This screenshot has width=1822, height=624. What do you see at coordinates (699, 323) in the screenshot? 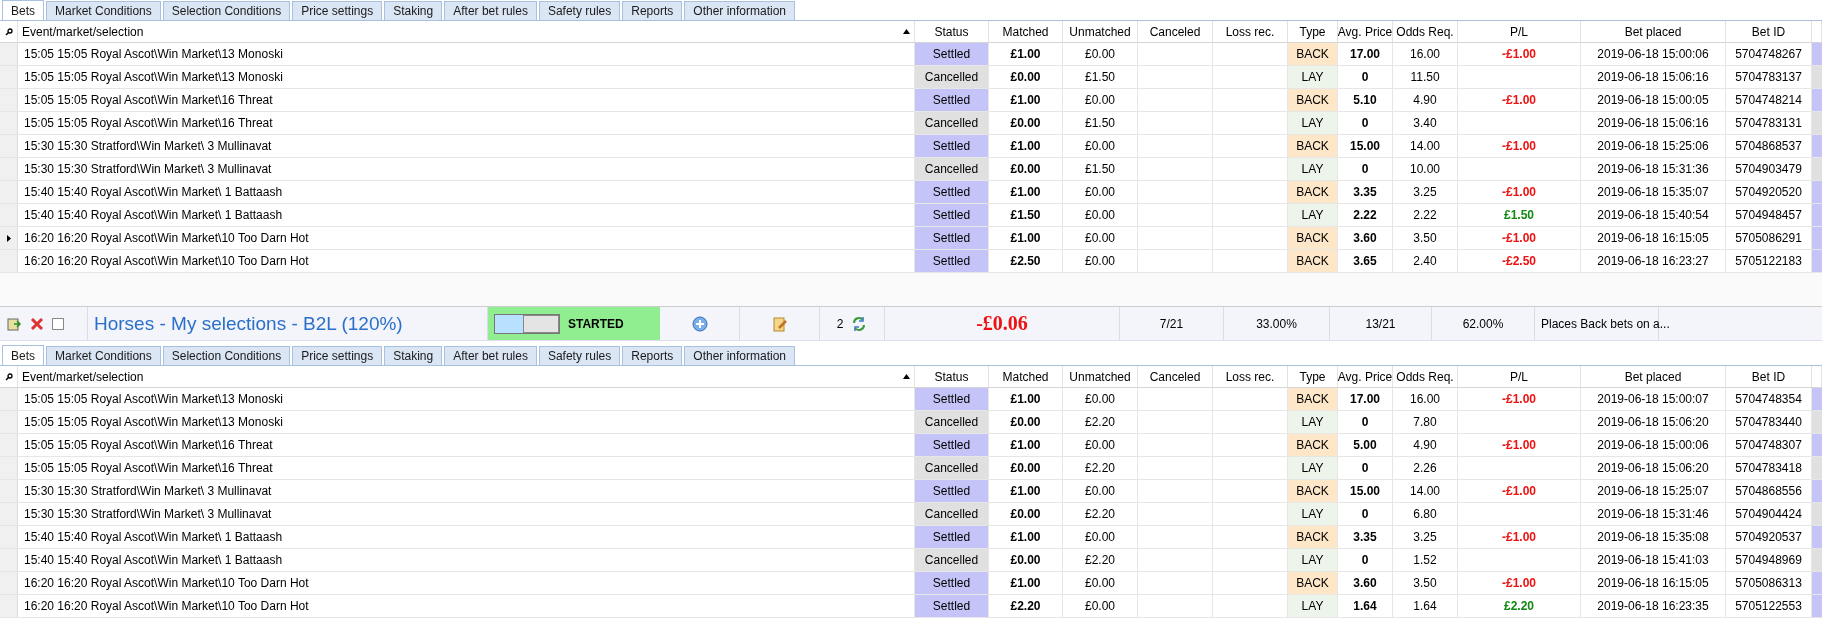
I see `add-icon` at bounding box center [699, 323].